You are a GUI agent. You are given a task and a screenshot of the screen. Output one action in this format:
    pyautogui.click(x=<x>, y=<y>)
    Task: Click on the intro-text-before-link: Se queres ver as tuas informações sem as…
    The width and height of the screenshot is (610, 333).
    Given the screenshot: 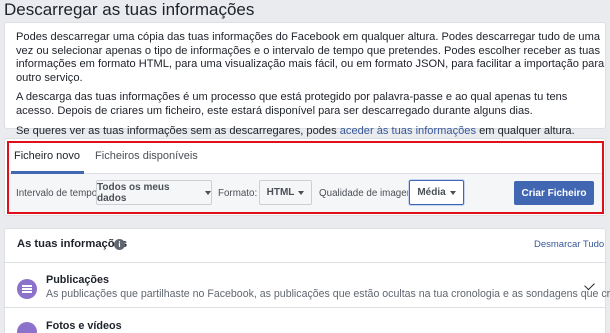 What is the action you would take?
    pyautogui.click(x=178, y=130)
    